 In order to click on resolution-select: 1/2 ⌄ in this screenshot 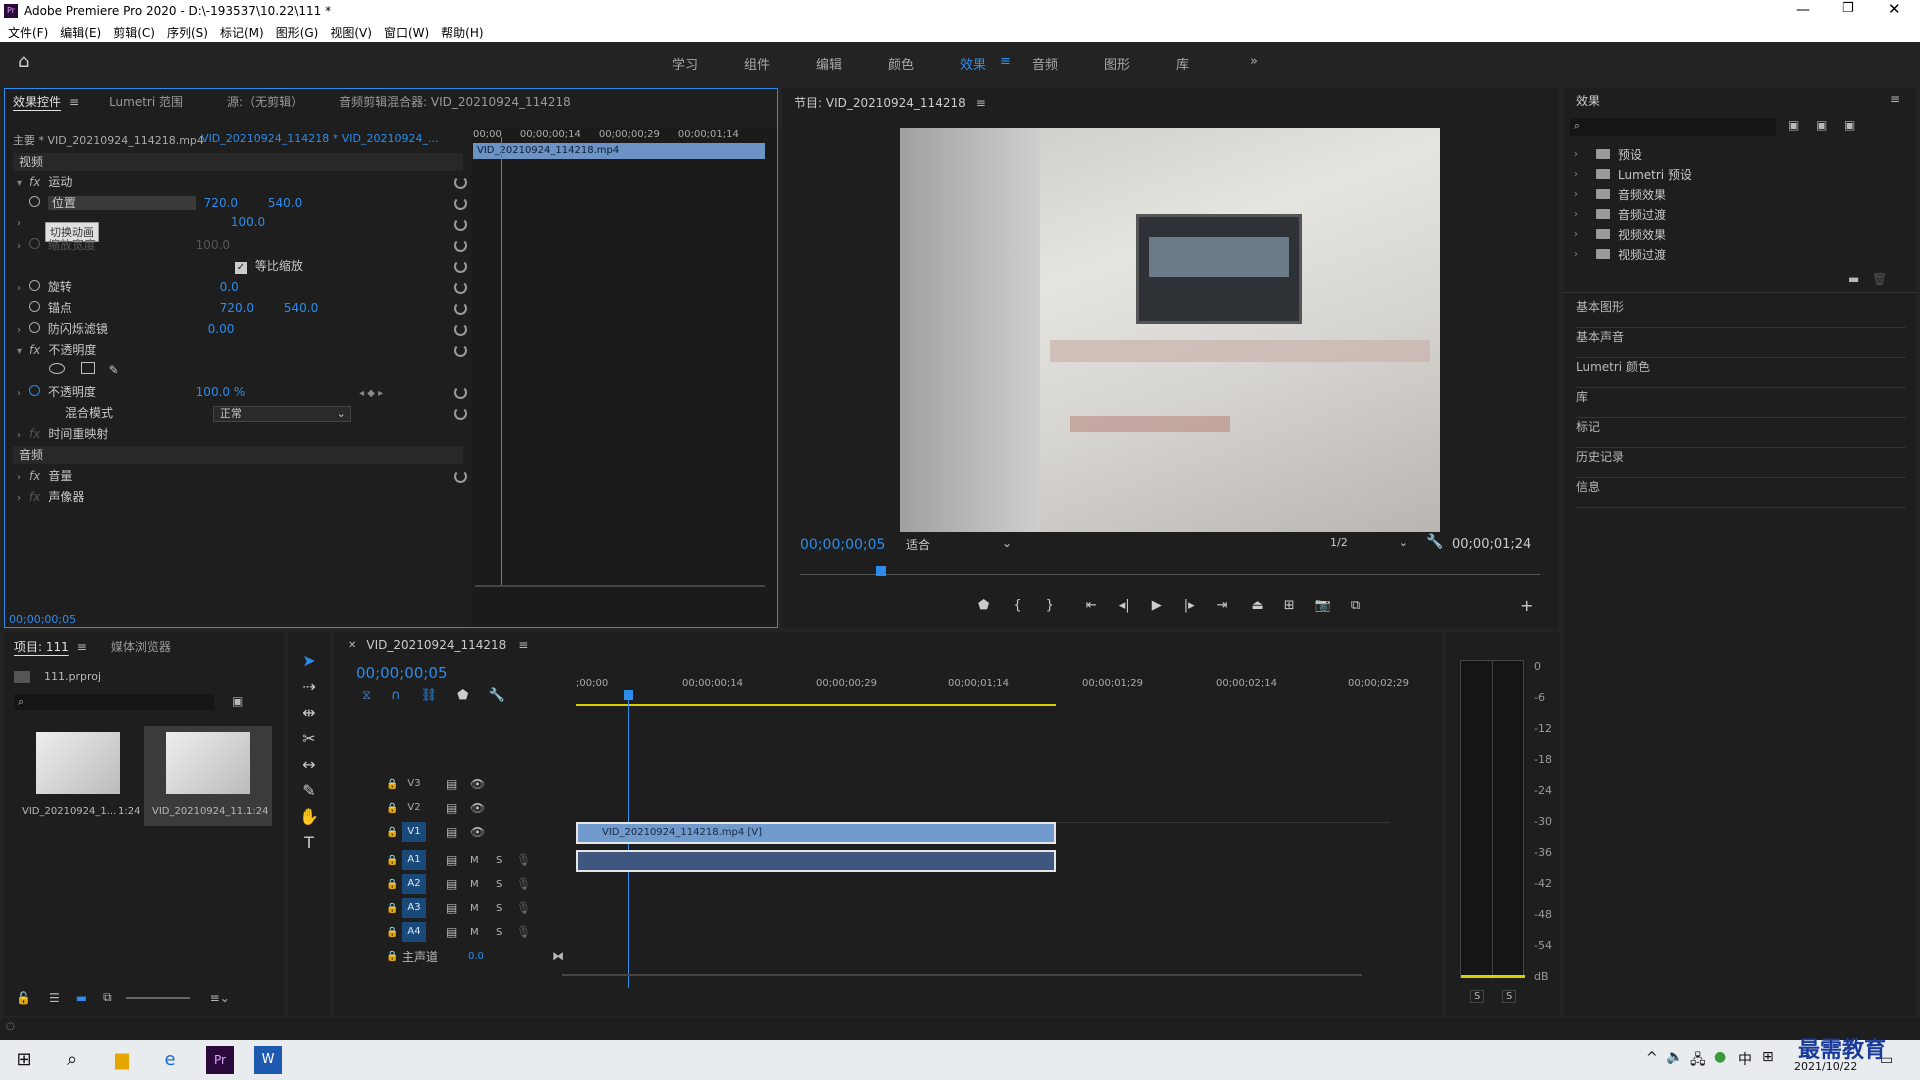, I will do `click(1371, 545)`.